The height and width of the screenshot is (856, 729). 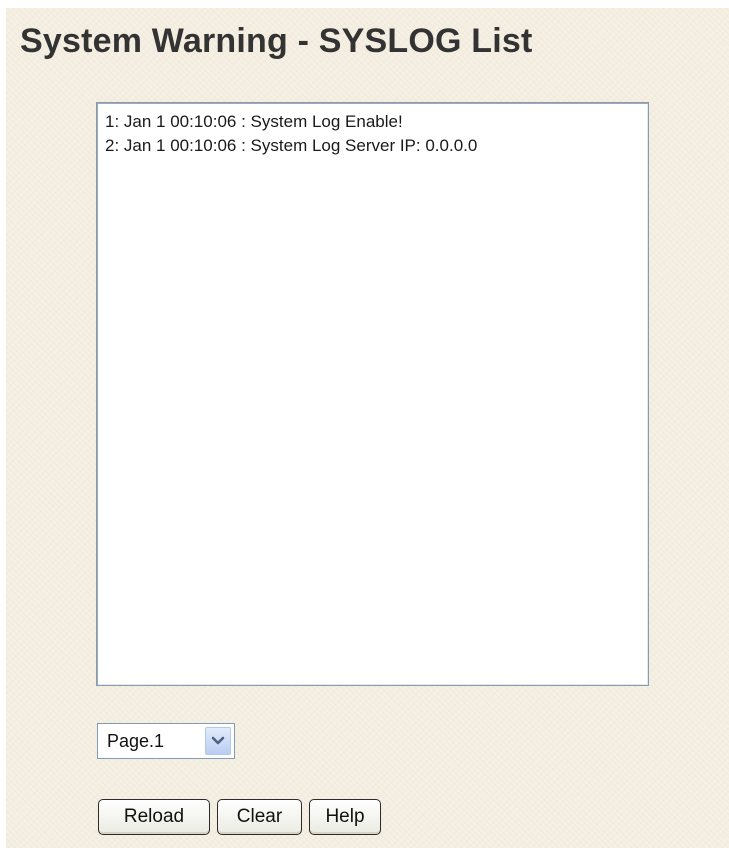 I want to click on page-select: Page.1, so click(x=166, y=741).